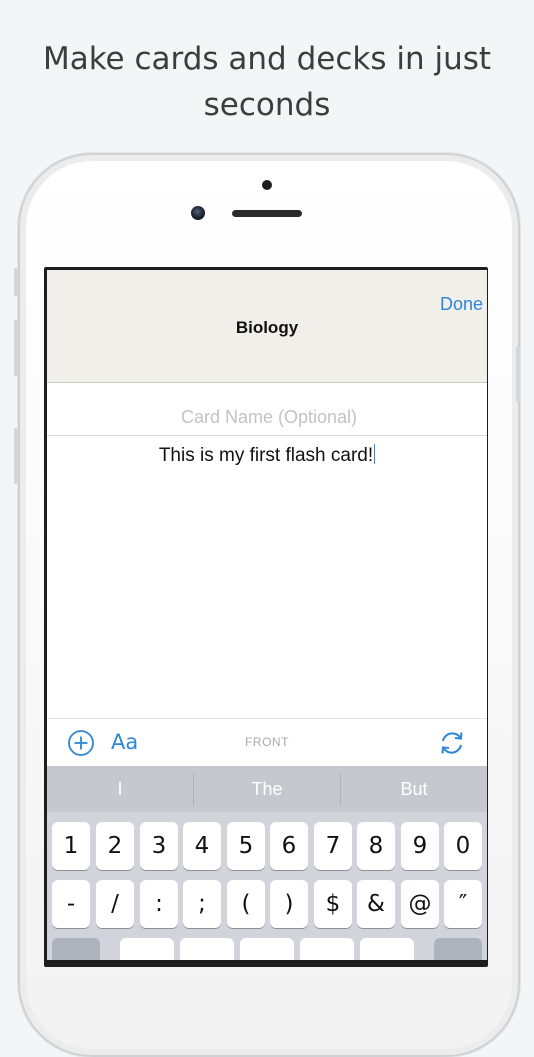  What do you see at coordinates (267, 82) in the screenshot?
I see `headline: Make cards and decks in just seconds` at bounding box center [267, 82].